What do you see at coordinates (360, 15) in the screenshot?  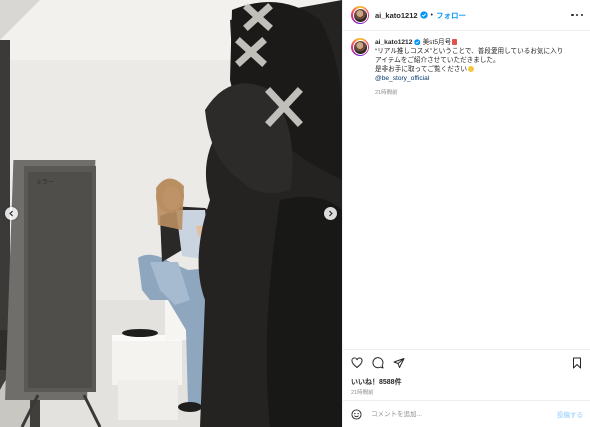 I see `avatar` at bounding box center [360, 15].